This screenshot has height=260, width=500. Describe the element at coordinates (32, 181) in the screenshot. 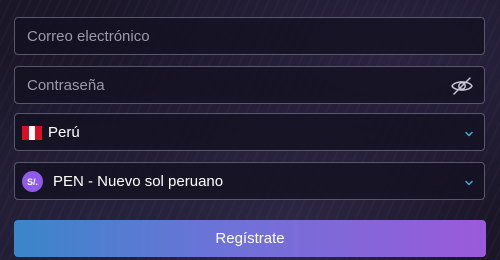

I see `sol-currency-icon: S/.` at that location.